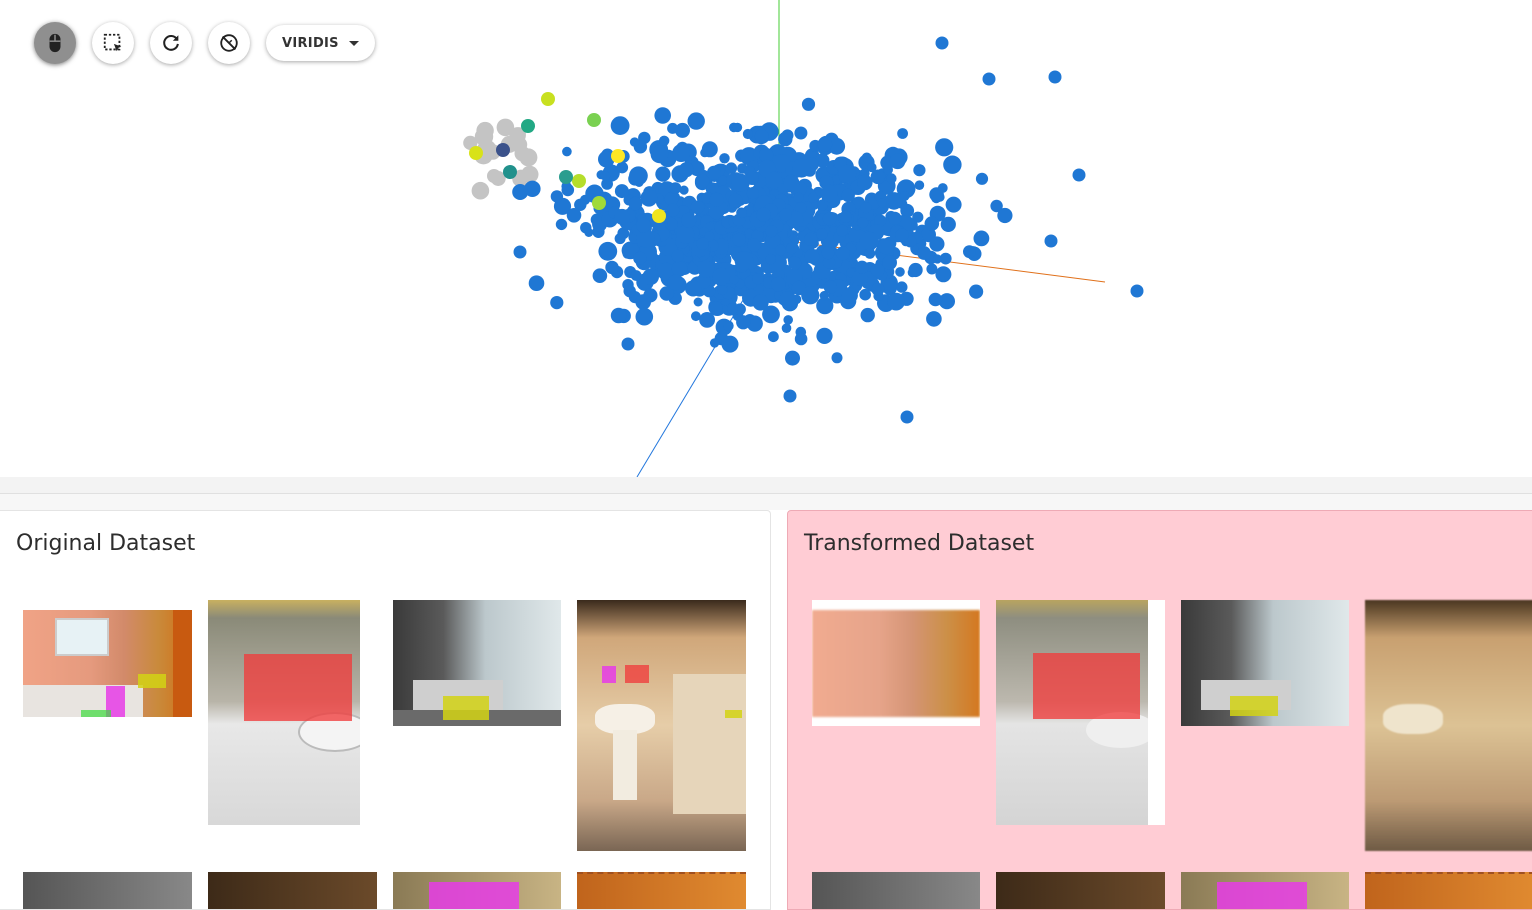  What do you see at coordinates (55, 43) in the screenshot?
I see `mouse-mode-button` at bounding box center [55, 43].